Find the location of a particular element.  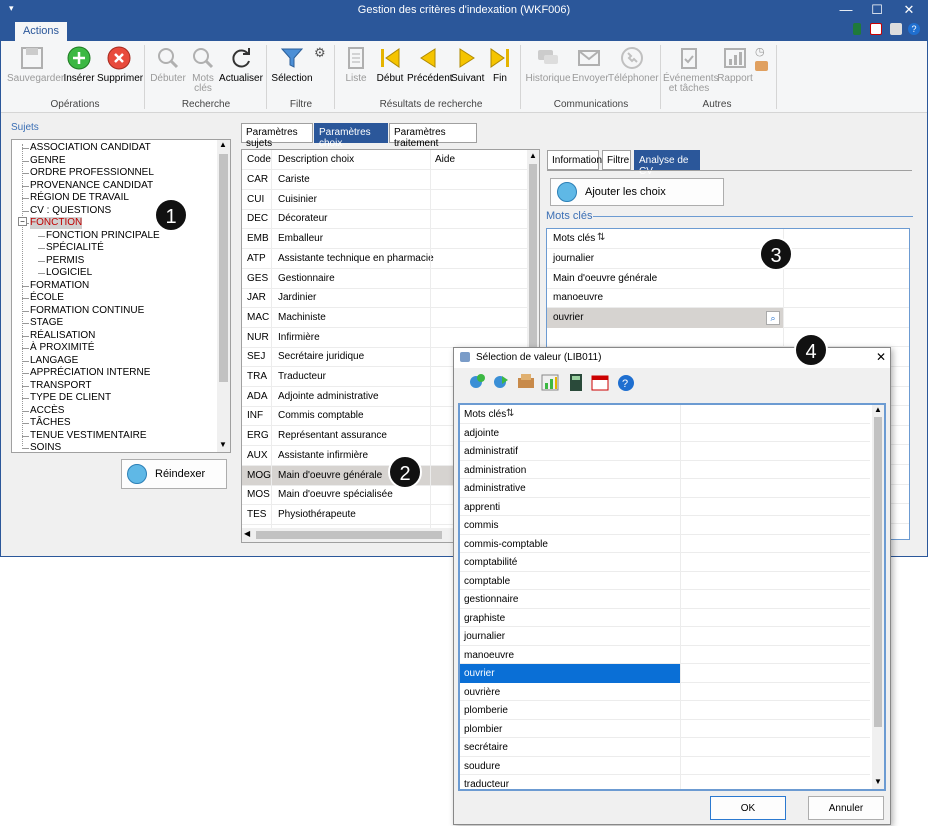

search-add-icon is located at coordinates (477, 381).